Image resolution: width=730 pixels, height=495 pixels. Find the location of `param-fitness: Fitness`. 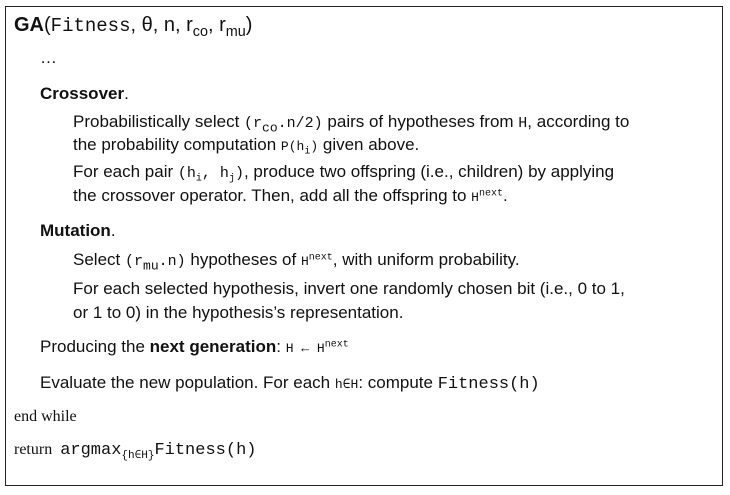

param-fitness: Fitness is located at coordinates (90, 26).